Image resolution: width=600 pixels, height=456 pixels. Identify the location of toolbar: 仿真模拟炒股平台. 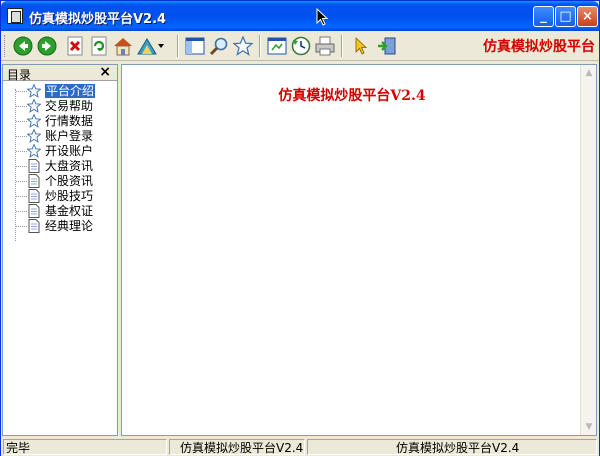
(300, 46).